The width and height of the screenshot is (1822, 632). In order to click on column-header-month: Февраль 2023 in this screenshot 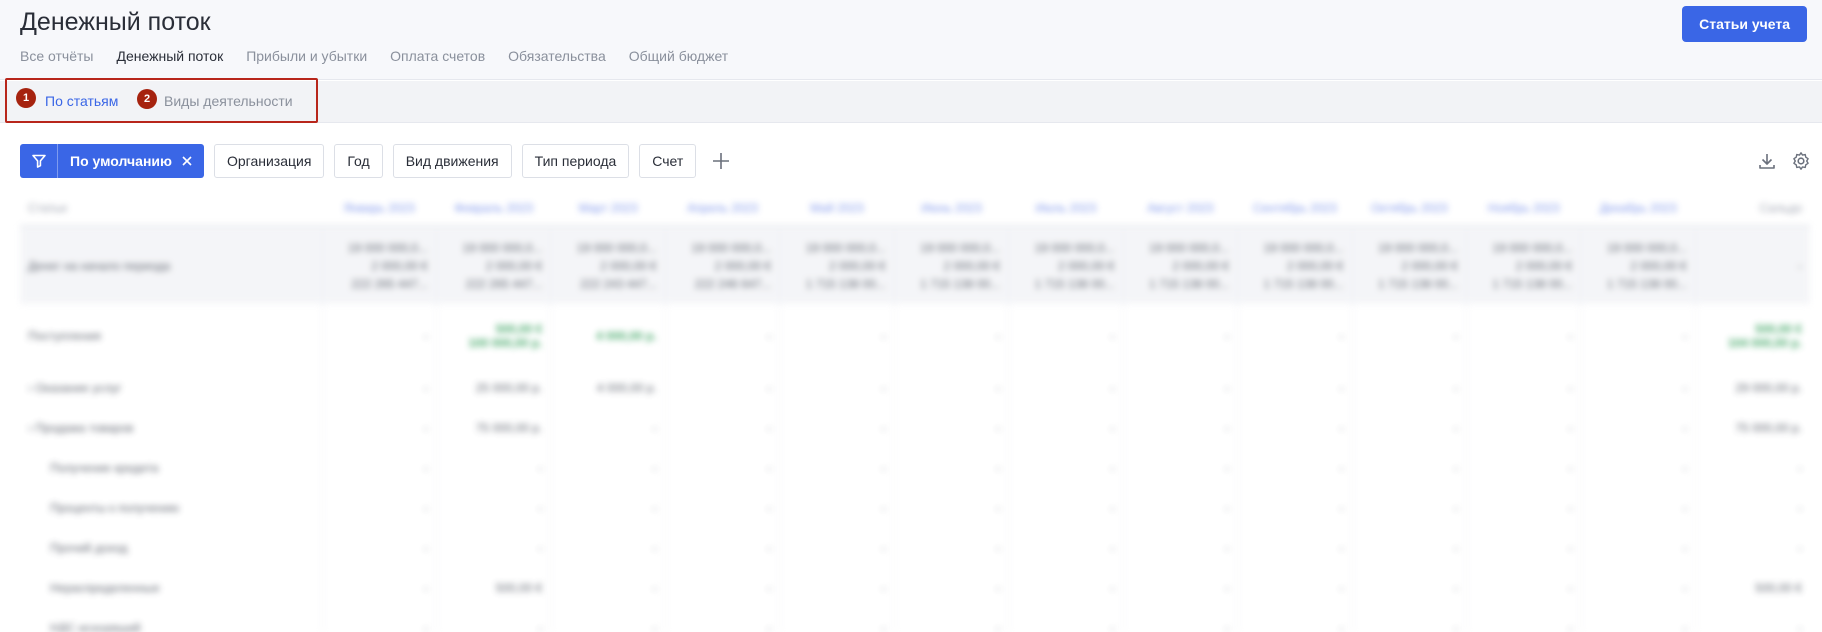, I will do `click(493, 208)`.